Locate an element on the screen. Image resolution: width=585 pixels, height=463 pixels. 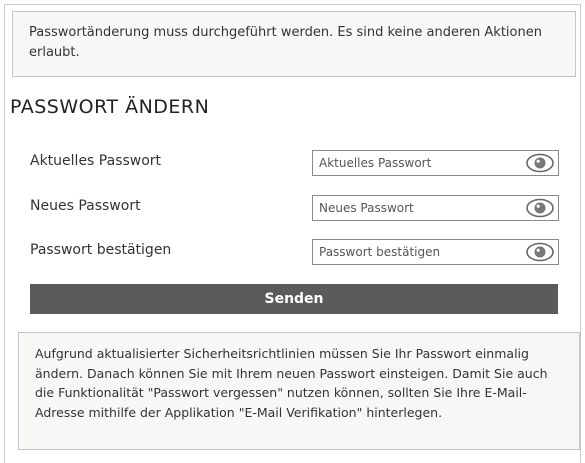
new-password-field-box is located at coordinates (435, 208).